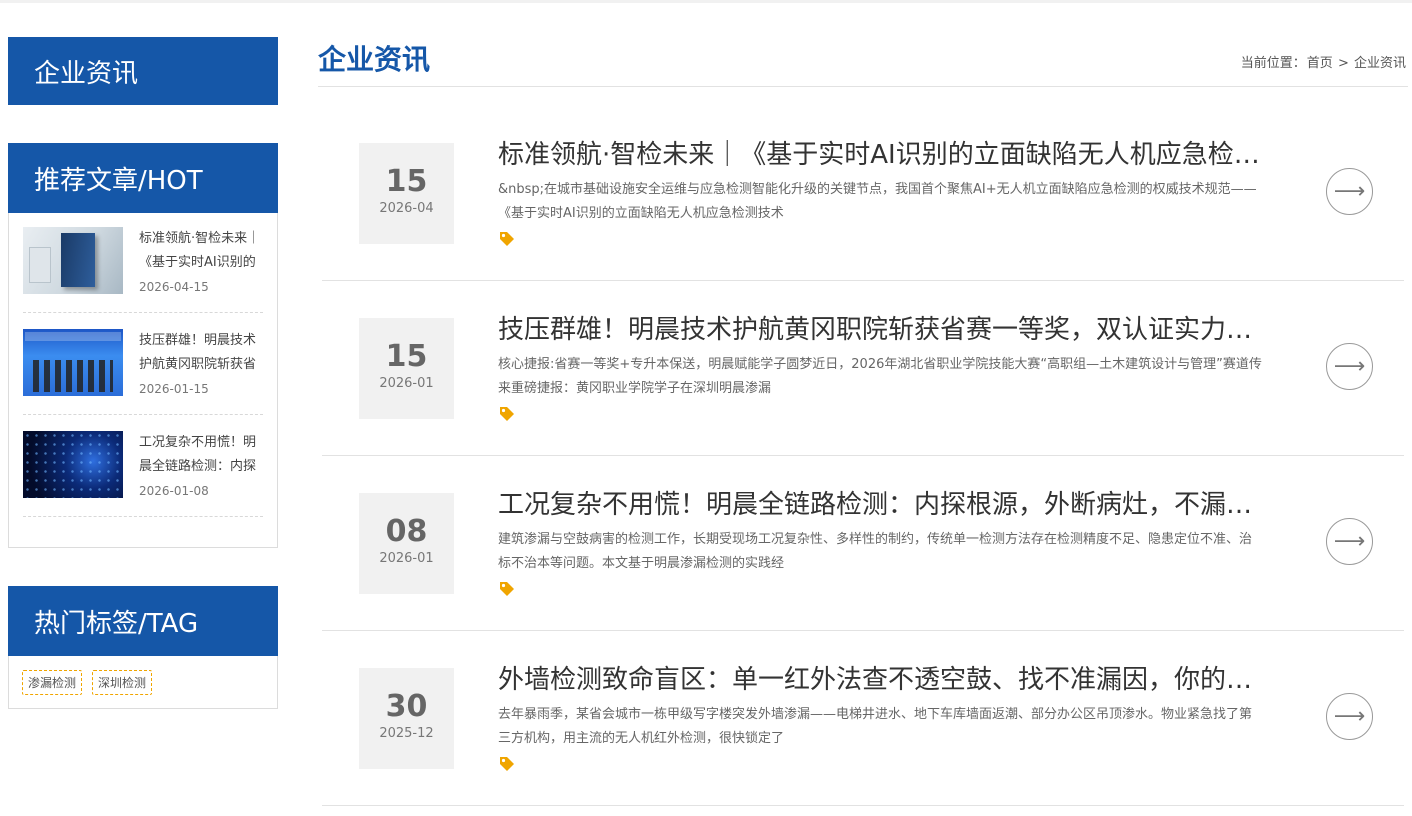 The width and height of the screenshot is (1412, 816). What do you see at coordinates (406, 706) in the screenshot?
I see `article-day: 30` at bounding box center [406, 706].